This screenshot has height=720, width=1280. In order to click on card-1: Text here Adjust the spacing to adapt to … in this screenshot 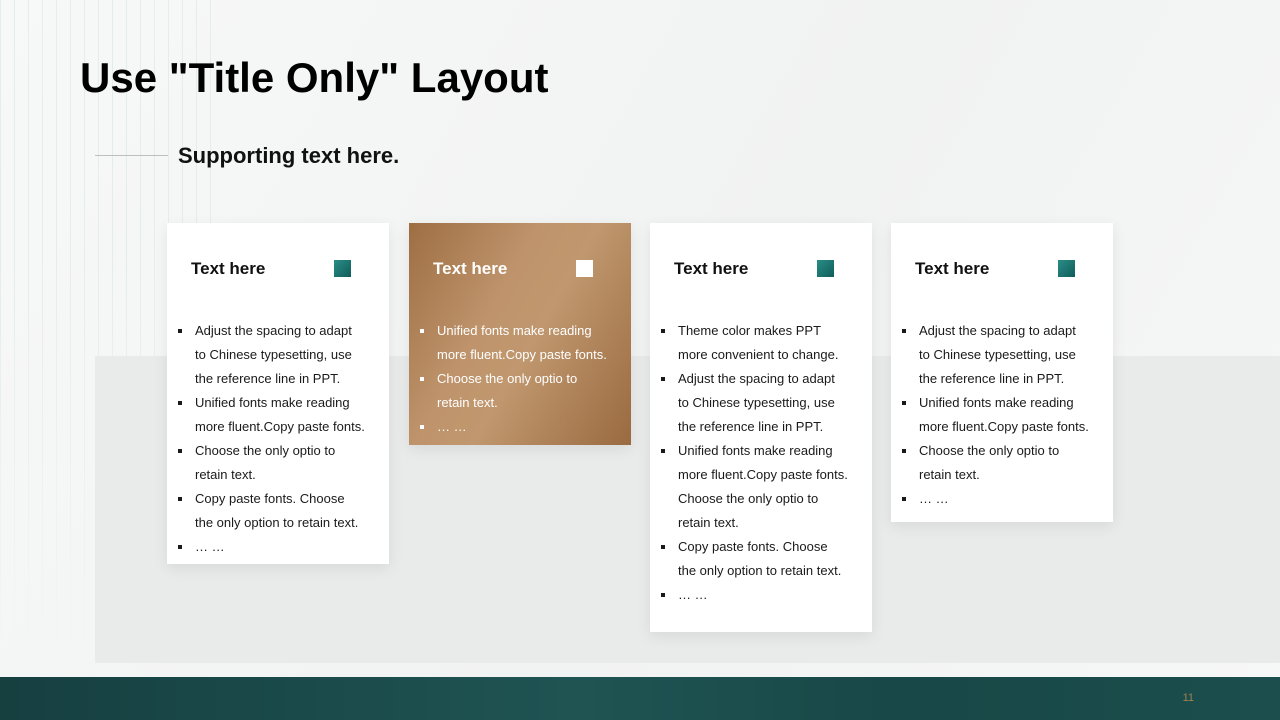, I will do `click(278, 393)`.